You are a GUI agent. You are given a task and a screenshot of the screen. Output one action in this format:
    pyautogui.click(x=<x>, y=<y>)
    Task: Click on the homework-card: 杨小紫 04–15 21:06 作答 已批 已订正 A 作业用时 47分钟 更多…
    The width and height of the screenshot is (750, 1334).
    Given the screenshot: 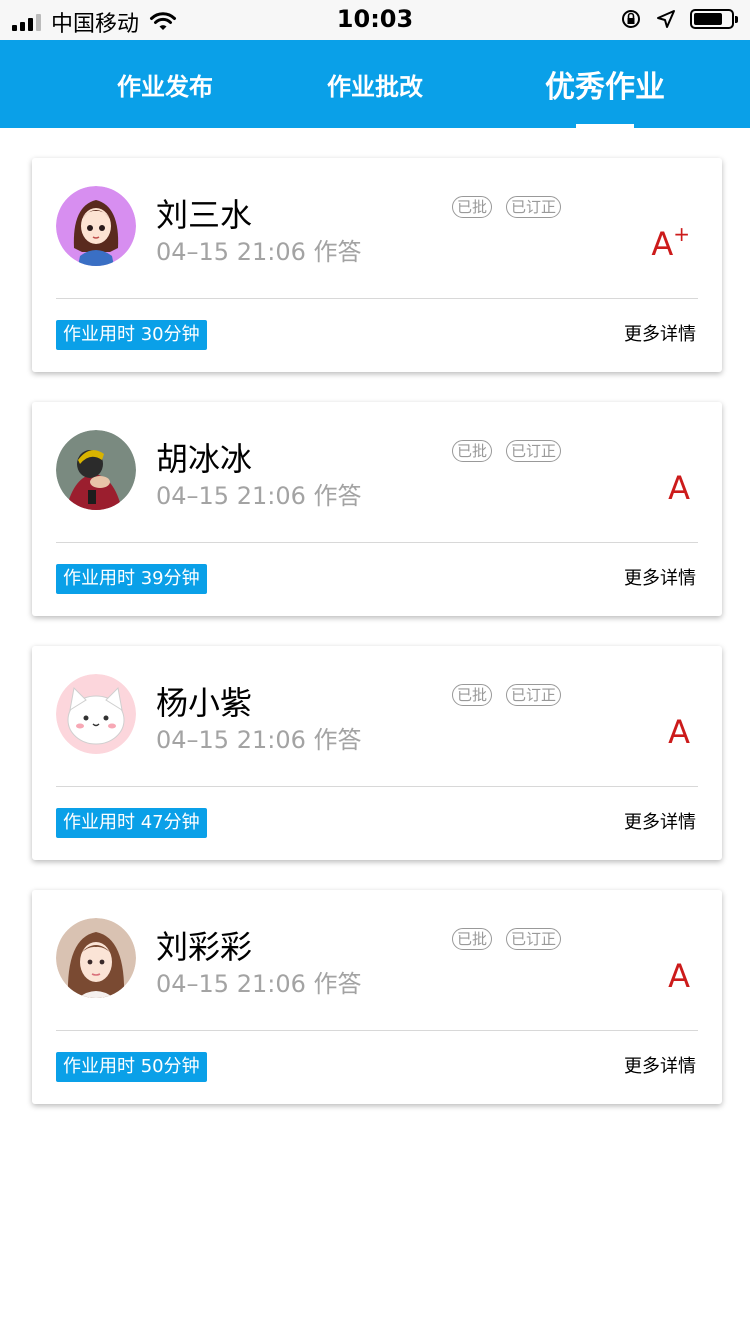 What is the action you would take?
    pyautogui.click(x=377, y=753)
    